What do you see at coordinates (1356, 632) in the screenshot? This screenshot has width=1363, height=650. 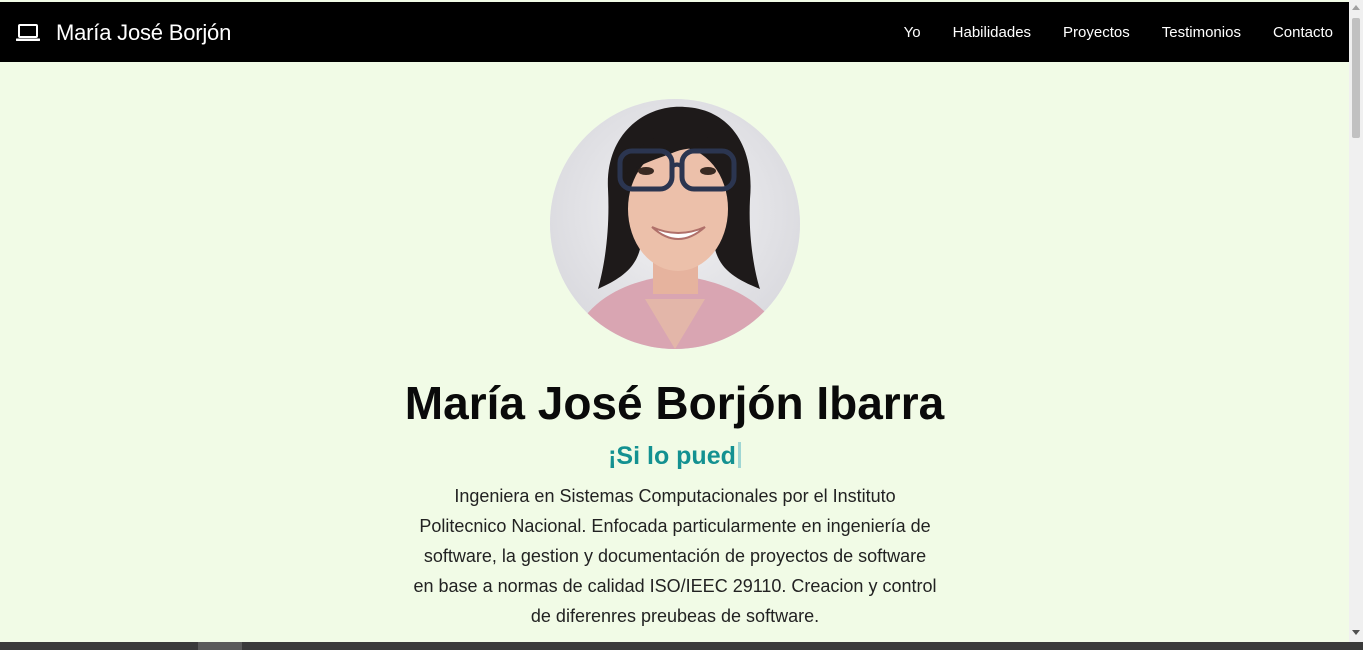 I see `scroll-down-arrow-icon` at bounding box center [1356, 632].